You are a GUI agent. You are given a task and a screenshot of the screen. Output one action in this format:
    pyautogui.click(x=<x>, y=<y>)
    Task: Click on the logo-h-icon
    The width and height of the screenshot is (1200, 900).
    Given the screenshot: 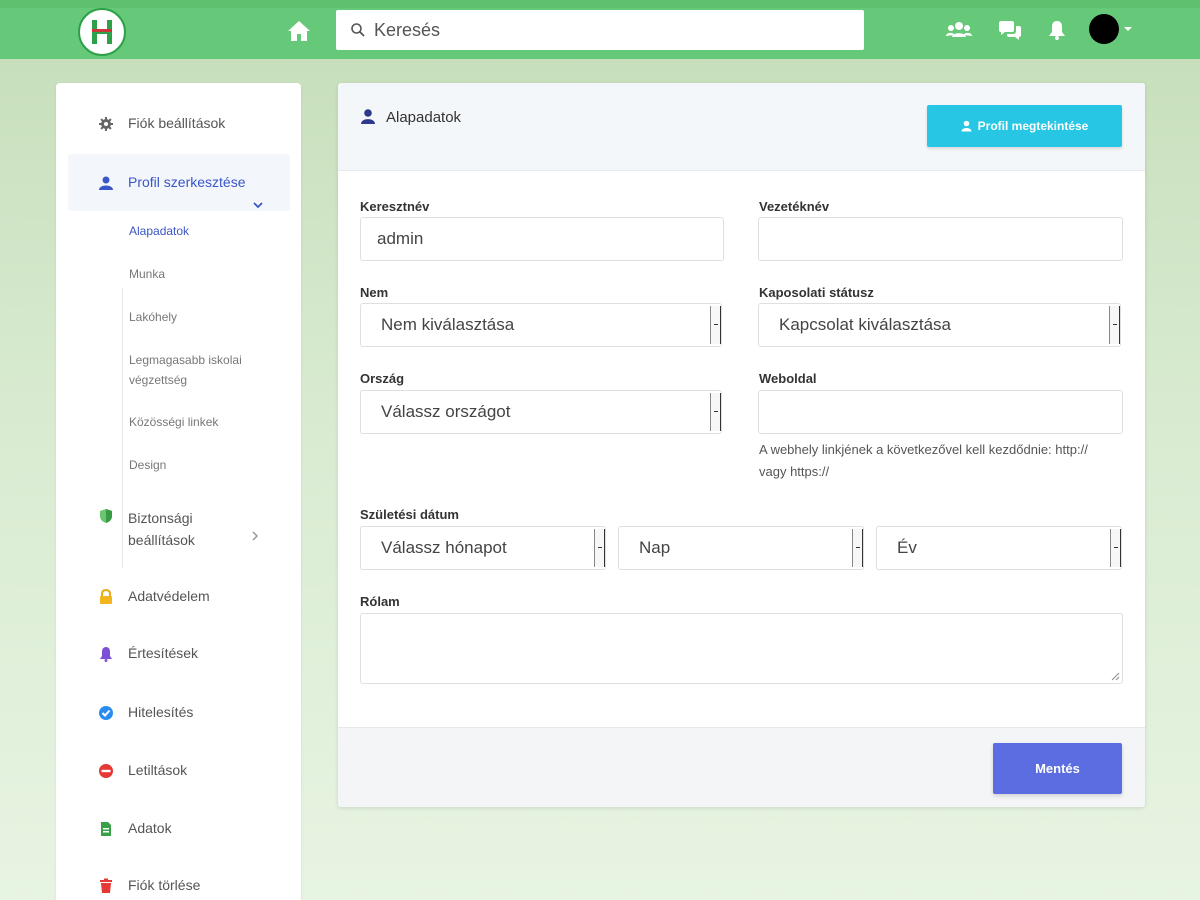 What is the action you would take?
    pyautogui.click(x=102, y=32)
    